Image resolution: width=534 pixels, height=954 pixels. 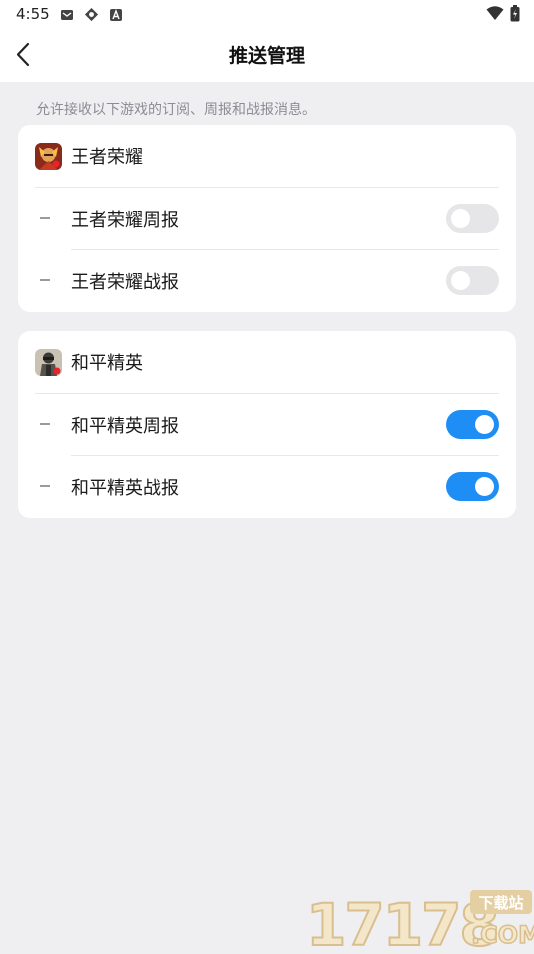 What do you see at coordinates (267, 362) in the screenshot?
I see `game-header: 和平精英` at bounding box center [267, 362].